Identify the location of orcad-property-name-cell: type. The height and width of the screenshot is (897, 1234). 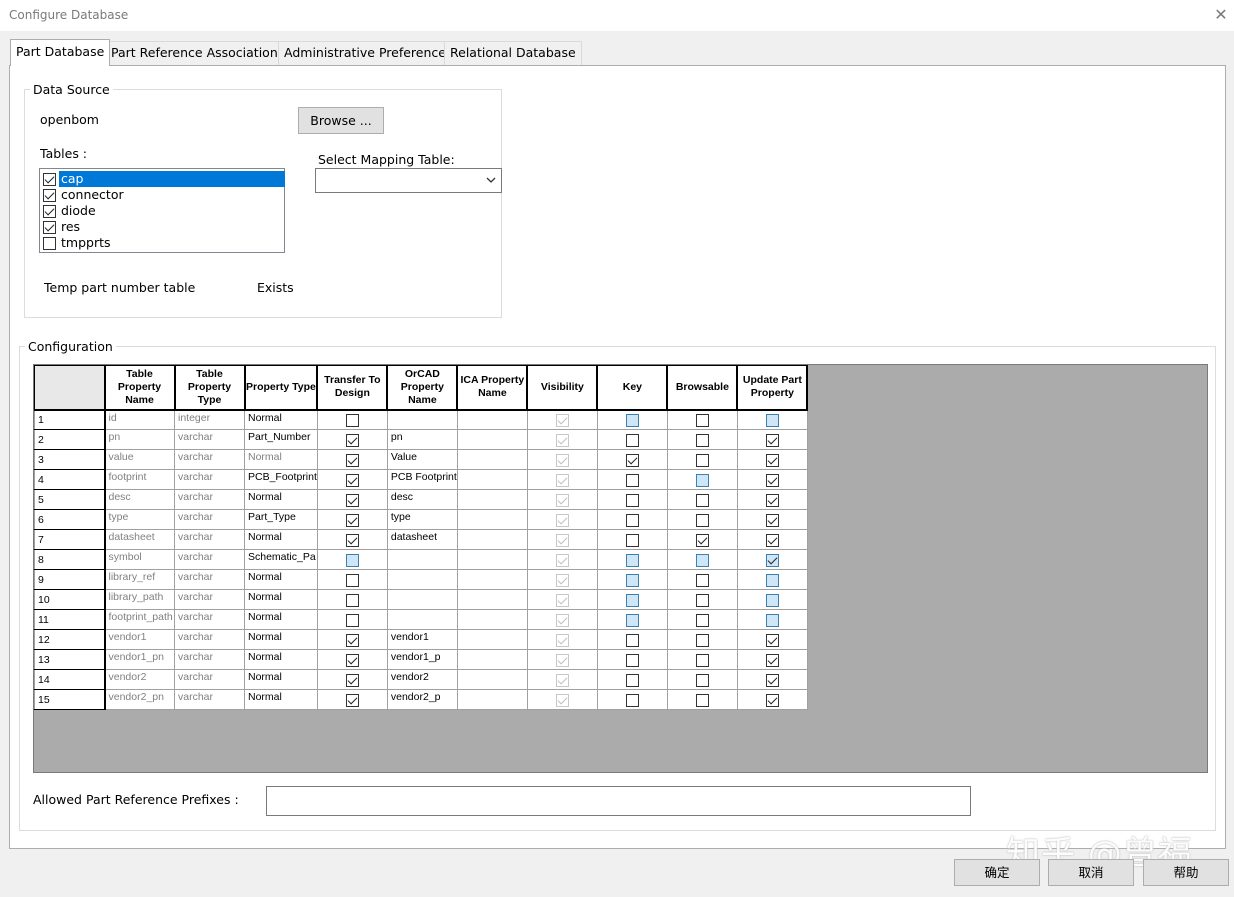
(422, 519).